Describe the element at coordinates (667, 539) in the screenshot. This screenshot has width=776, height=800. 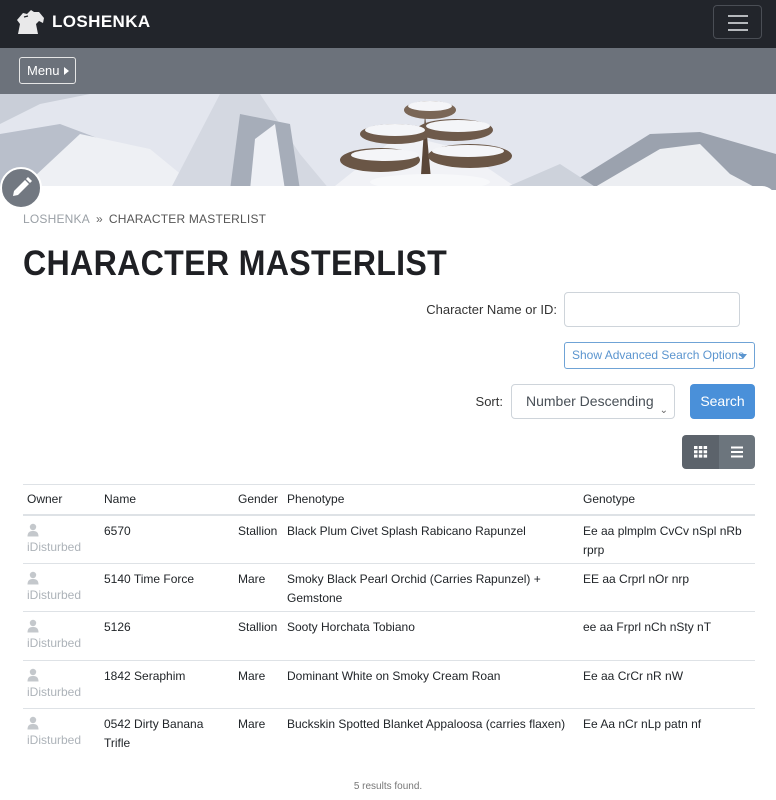
I see `genotype-cell: Ee aa plmplm CvCv nSpl nRb rprp` at that location.